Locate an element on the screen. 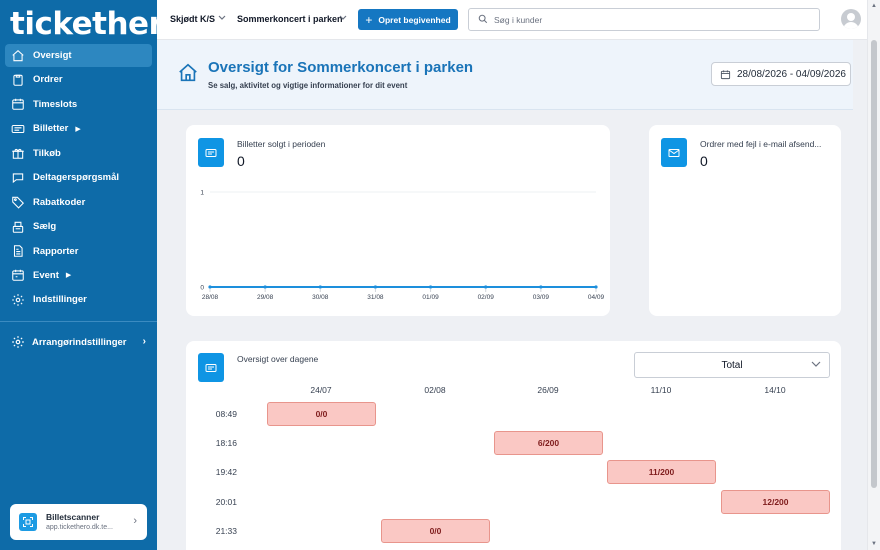  sidebar-item-label: Indstillinger is located at coordinates (60, 300).